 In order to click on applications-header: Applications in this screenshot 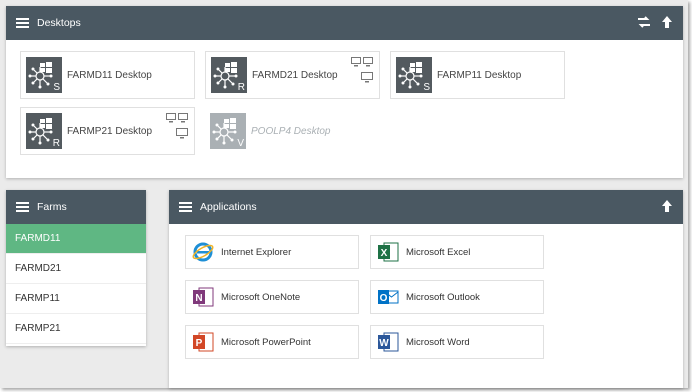, I will do `click(426, 207)`.